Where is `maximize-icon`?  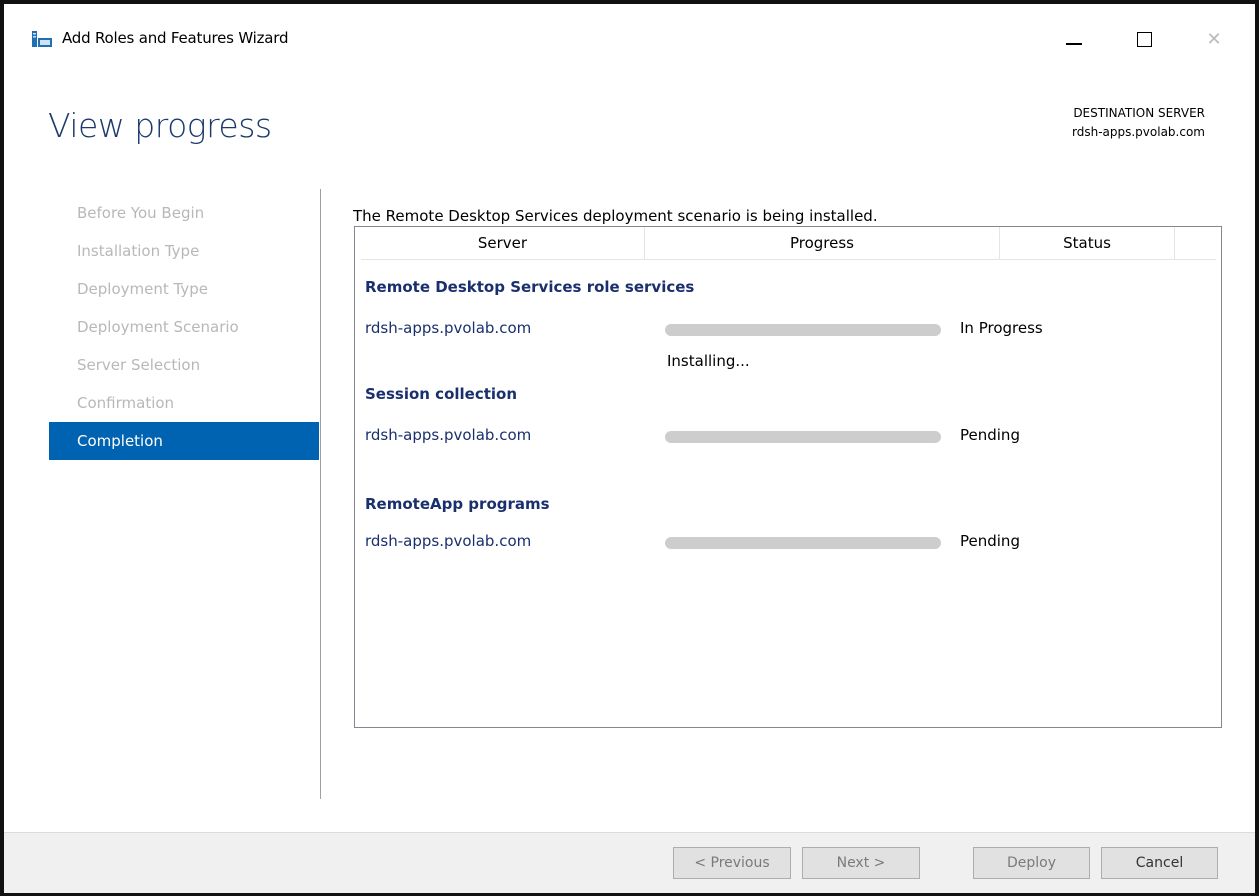 maximize-icon is located at coordinates (1144, 39).